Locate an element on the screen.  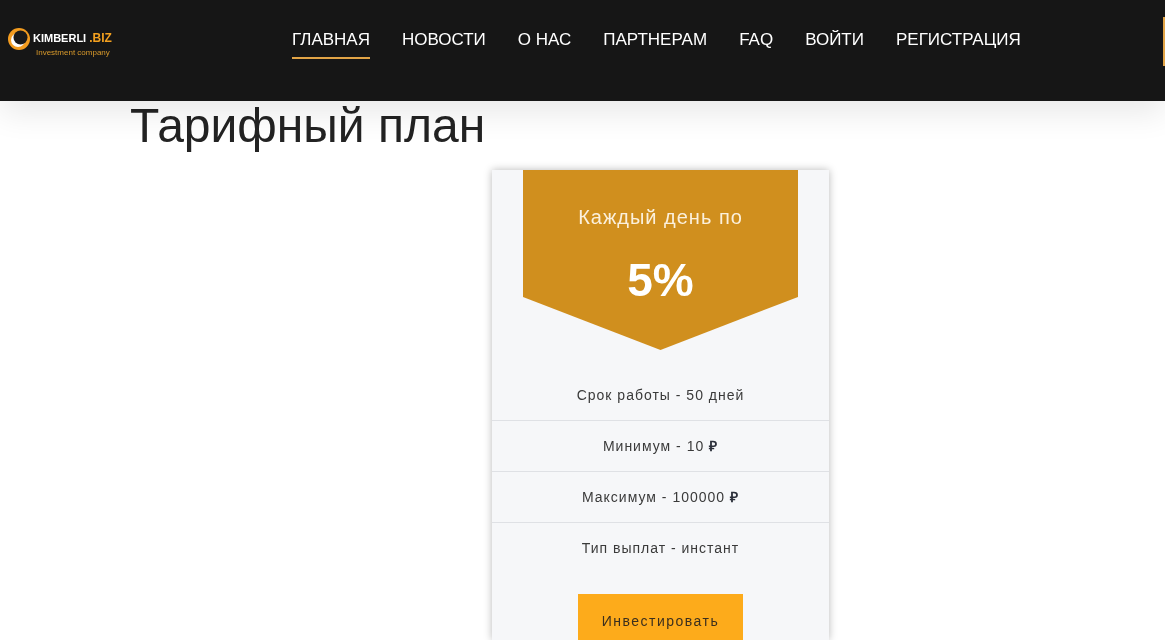
nav-link: FAQ is located at coordinates (756, 44).